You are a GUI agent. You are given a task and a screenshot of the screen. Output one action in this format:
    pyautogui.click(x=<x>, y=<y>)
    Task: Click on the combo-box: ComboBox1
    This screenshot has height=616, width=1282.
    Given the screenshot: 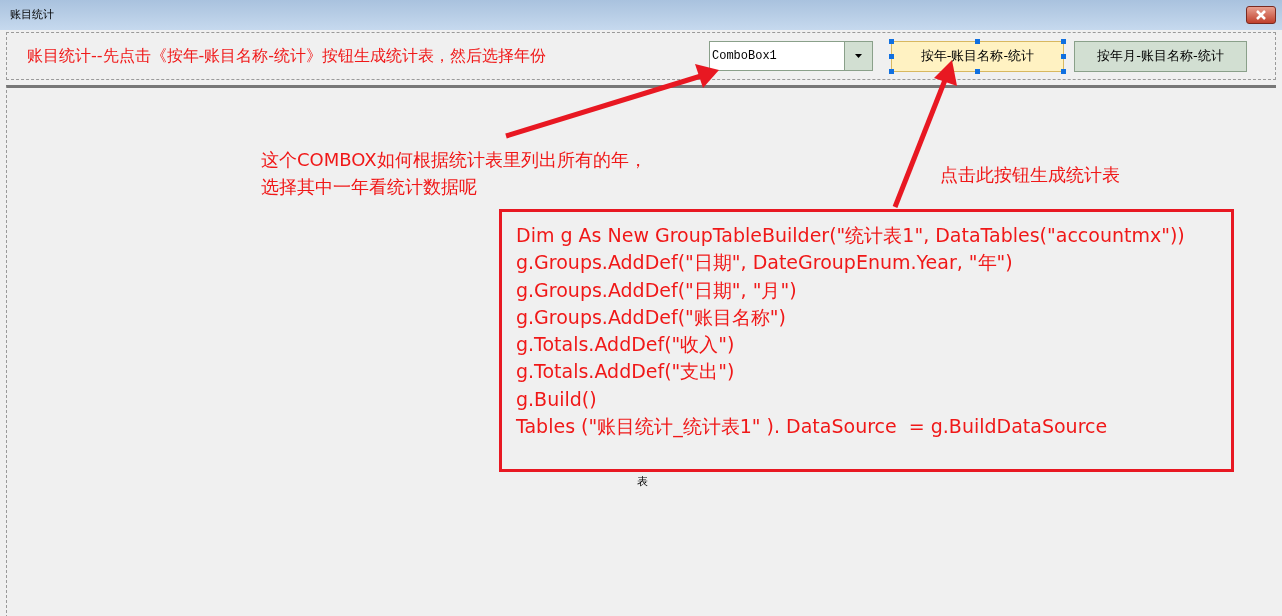 What is the action you would take?
    pyautogui.click(x=791, y=56)
    